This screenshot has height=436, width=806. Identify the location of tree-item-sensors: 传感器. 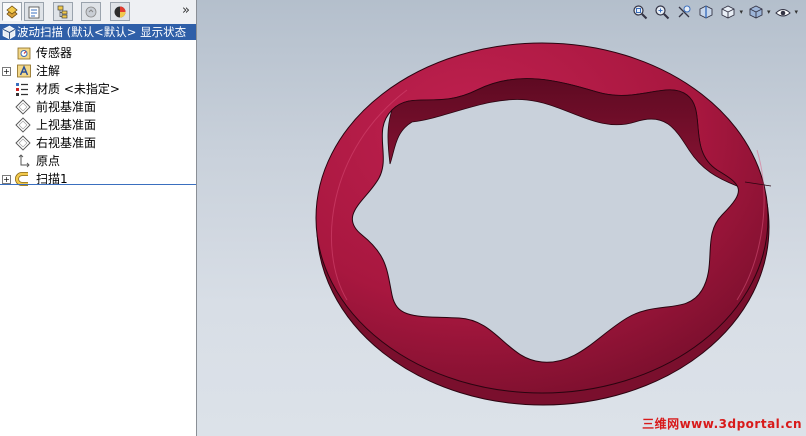
(98, 53).